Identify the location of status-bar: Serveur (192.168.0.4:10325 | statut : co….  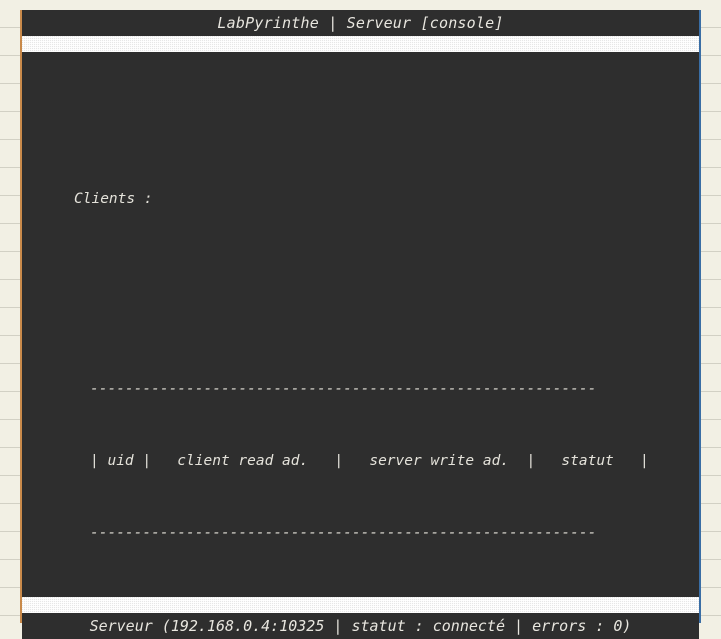
(360, 626).